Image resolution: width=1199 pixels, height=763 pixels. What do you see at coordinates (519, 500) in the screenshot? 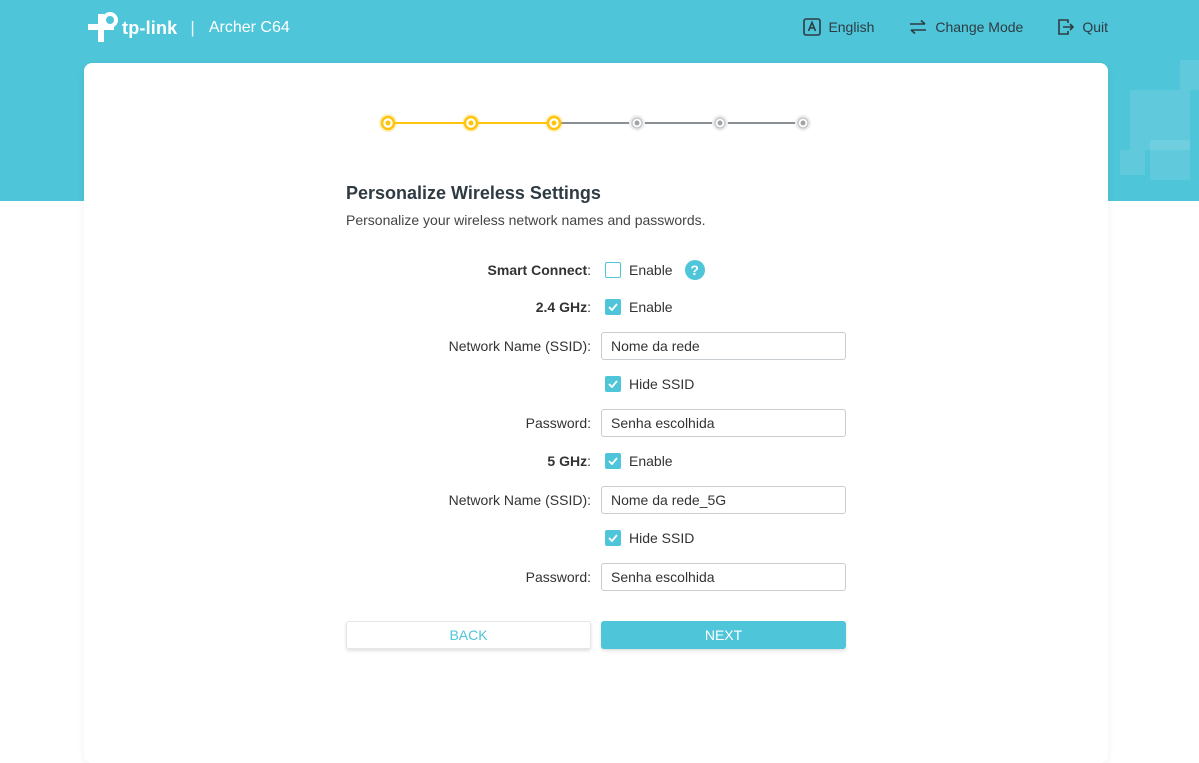
I see `band-5-ssid-label: Network Name (SSID):` at bounding box center [519, 500].